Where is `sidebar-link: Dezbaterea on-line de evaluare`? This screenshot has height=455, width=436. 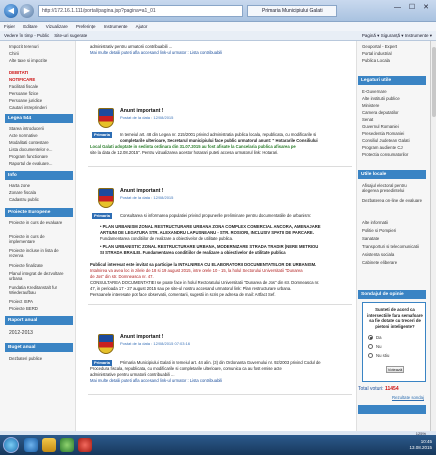
sidebar-link: Dezbaterea on-line de evaluare is located at coordinates (393, 200).